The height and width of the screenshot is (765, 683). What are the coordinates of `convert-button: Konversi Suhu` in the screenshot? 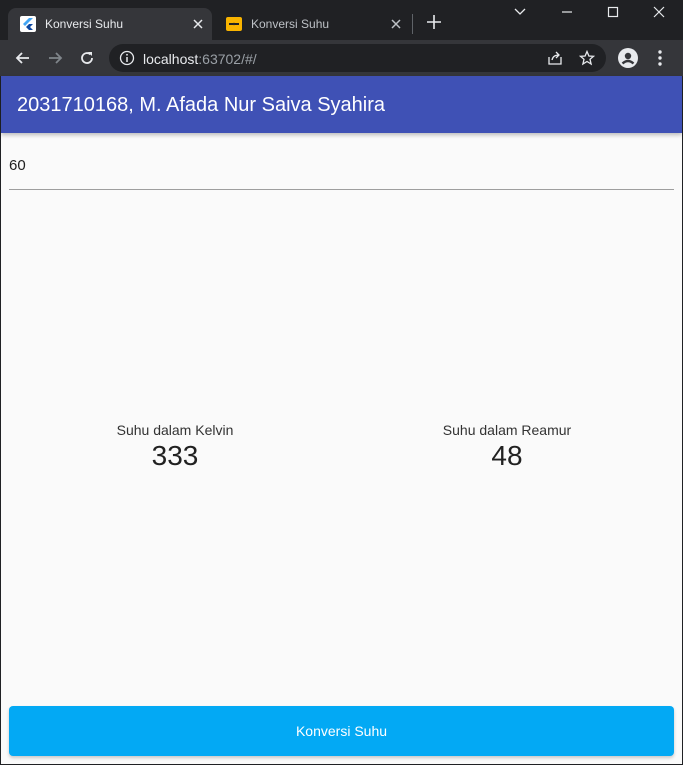 It's located at (341, 731).